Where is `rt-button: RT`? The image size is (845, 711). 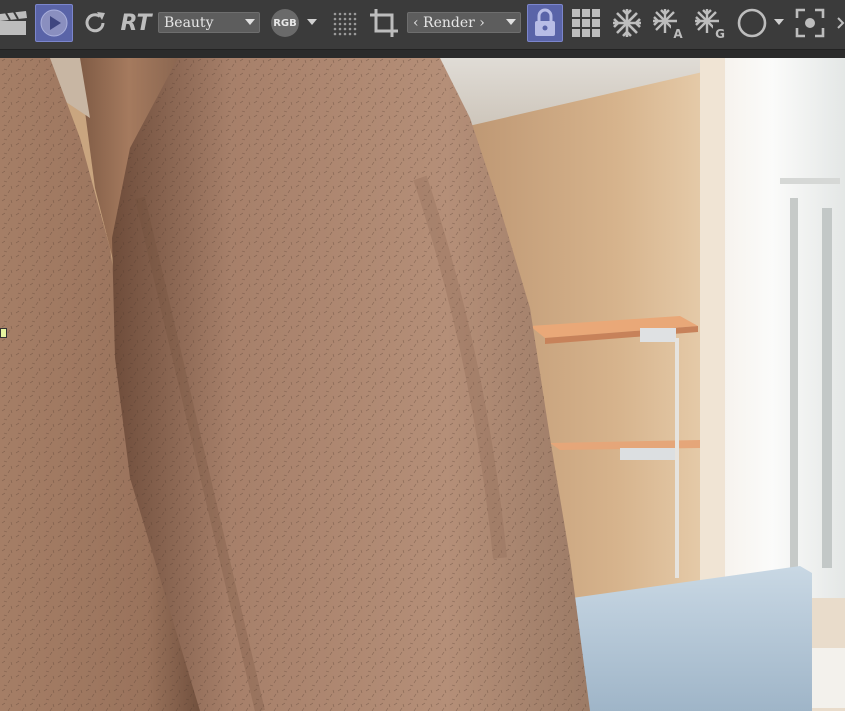 rt-button: RT is located at coordinates (136, 23).